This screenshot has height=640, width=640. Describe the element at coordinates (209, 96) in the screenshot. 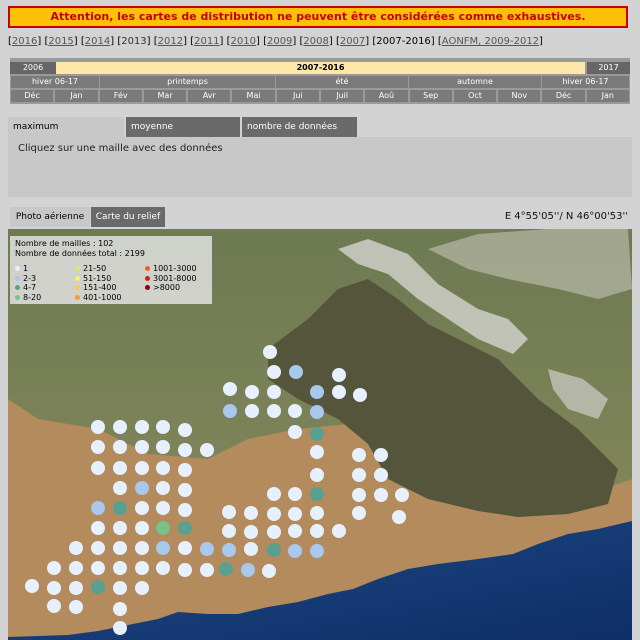

I see `timeline-month-4: Avr` at that location.